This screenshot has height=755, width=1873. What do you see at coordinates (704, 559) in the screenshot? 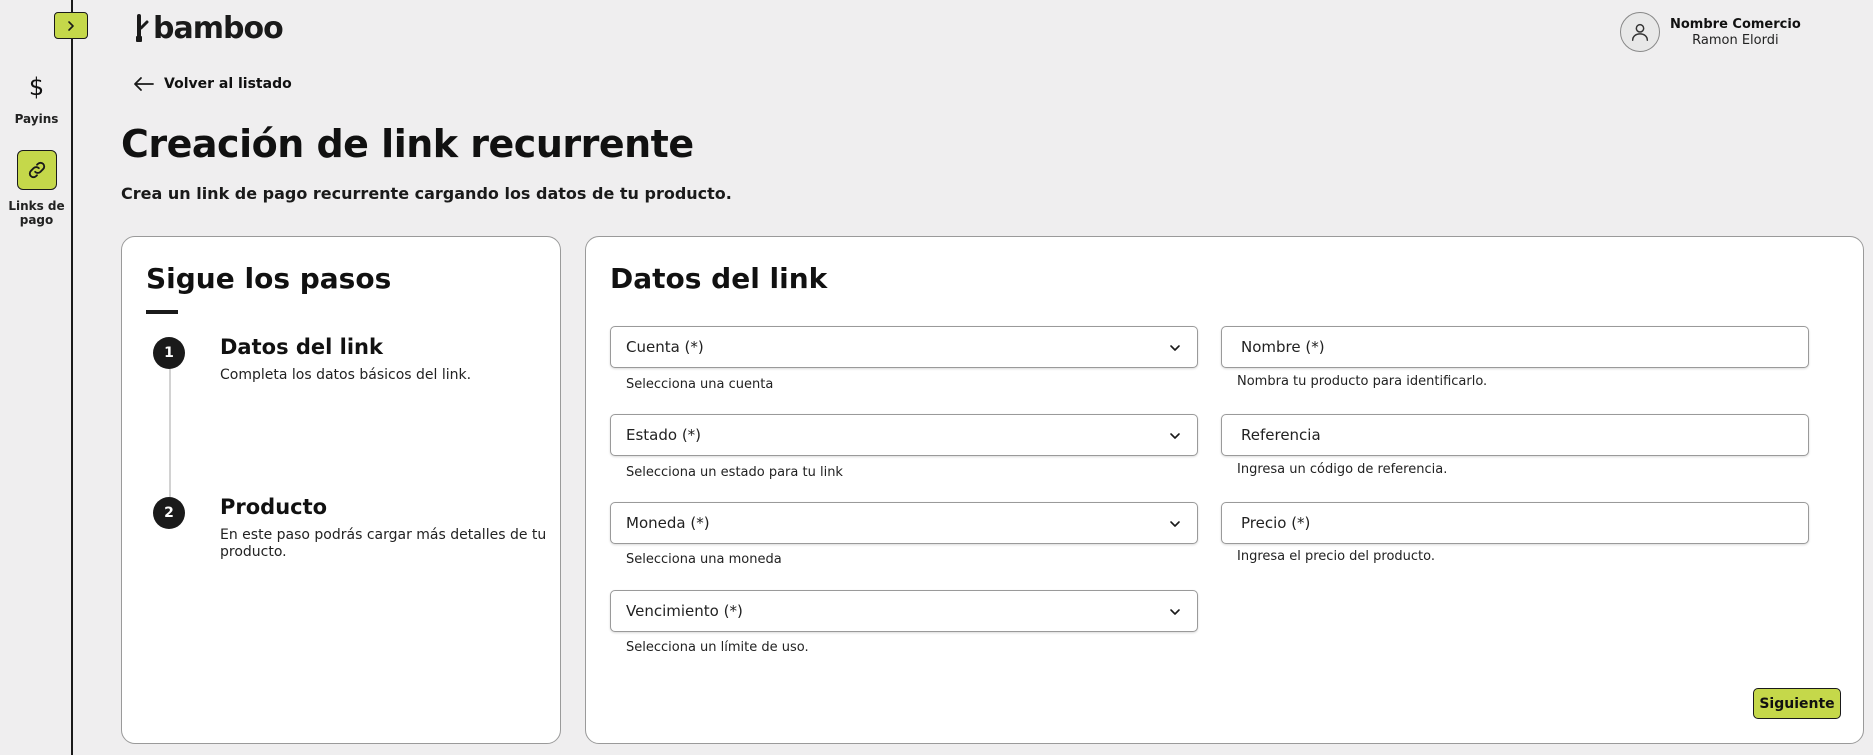
I see `moneda-hint: Selecciona una moneda` at bounding box center [704, 559].